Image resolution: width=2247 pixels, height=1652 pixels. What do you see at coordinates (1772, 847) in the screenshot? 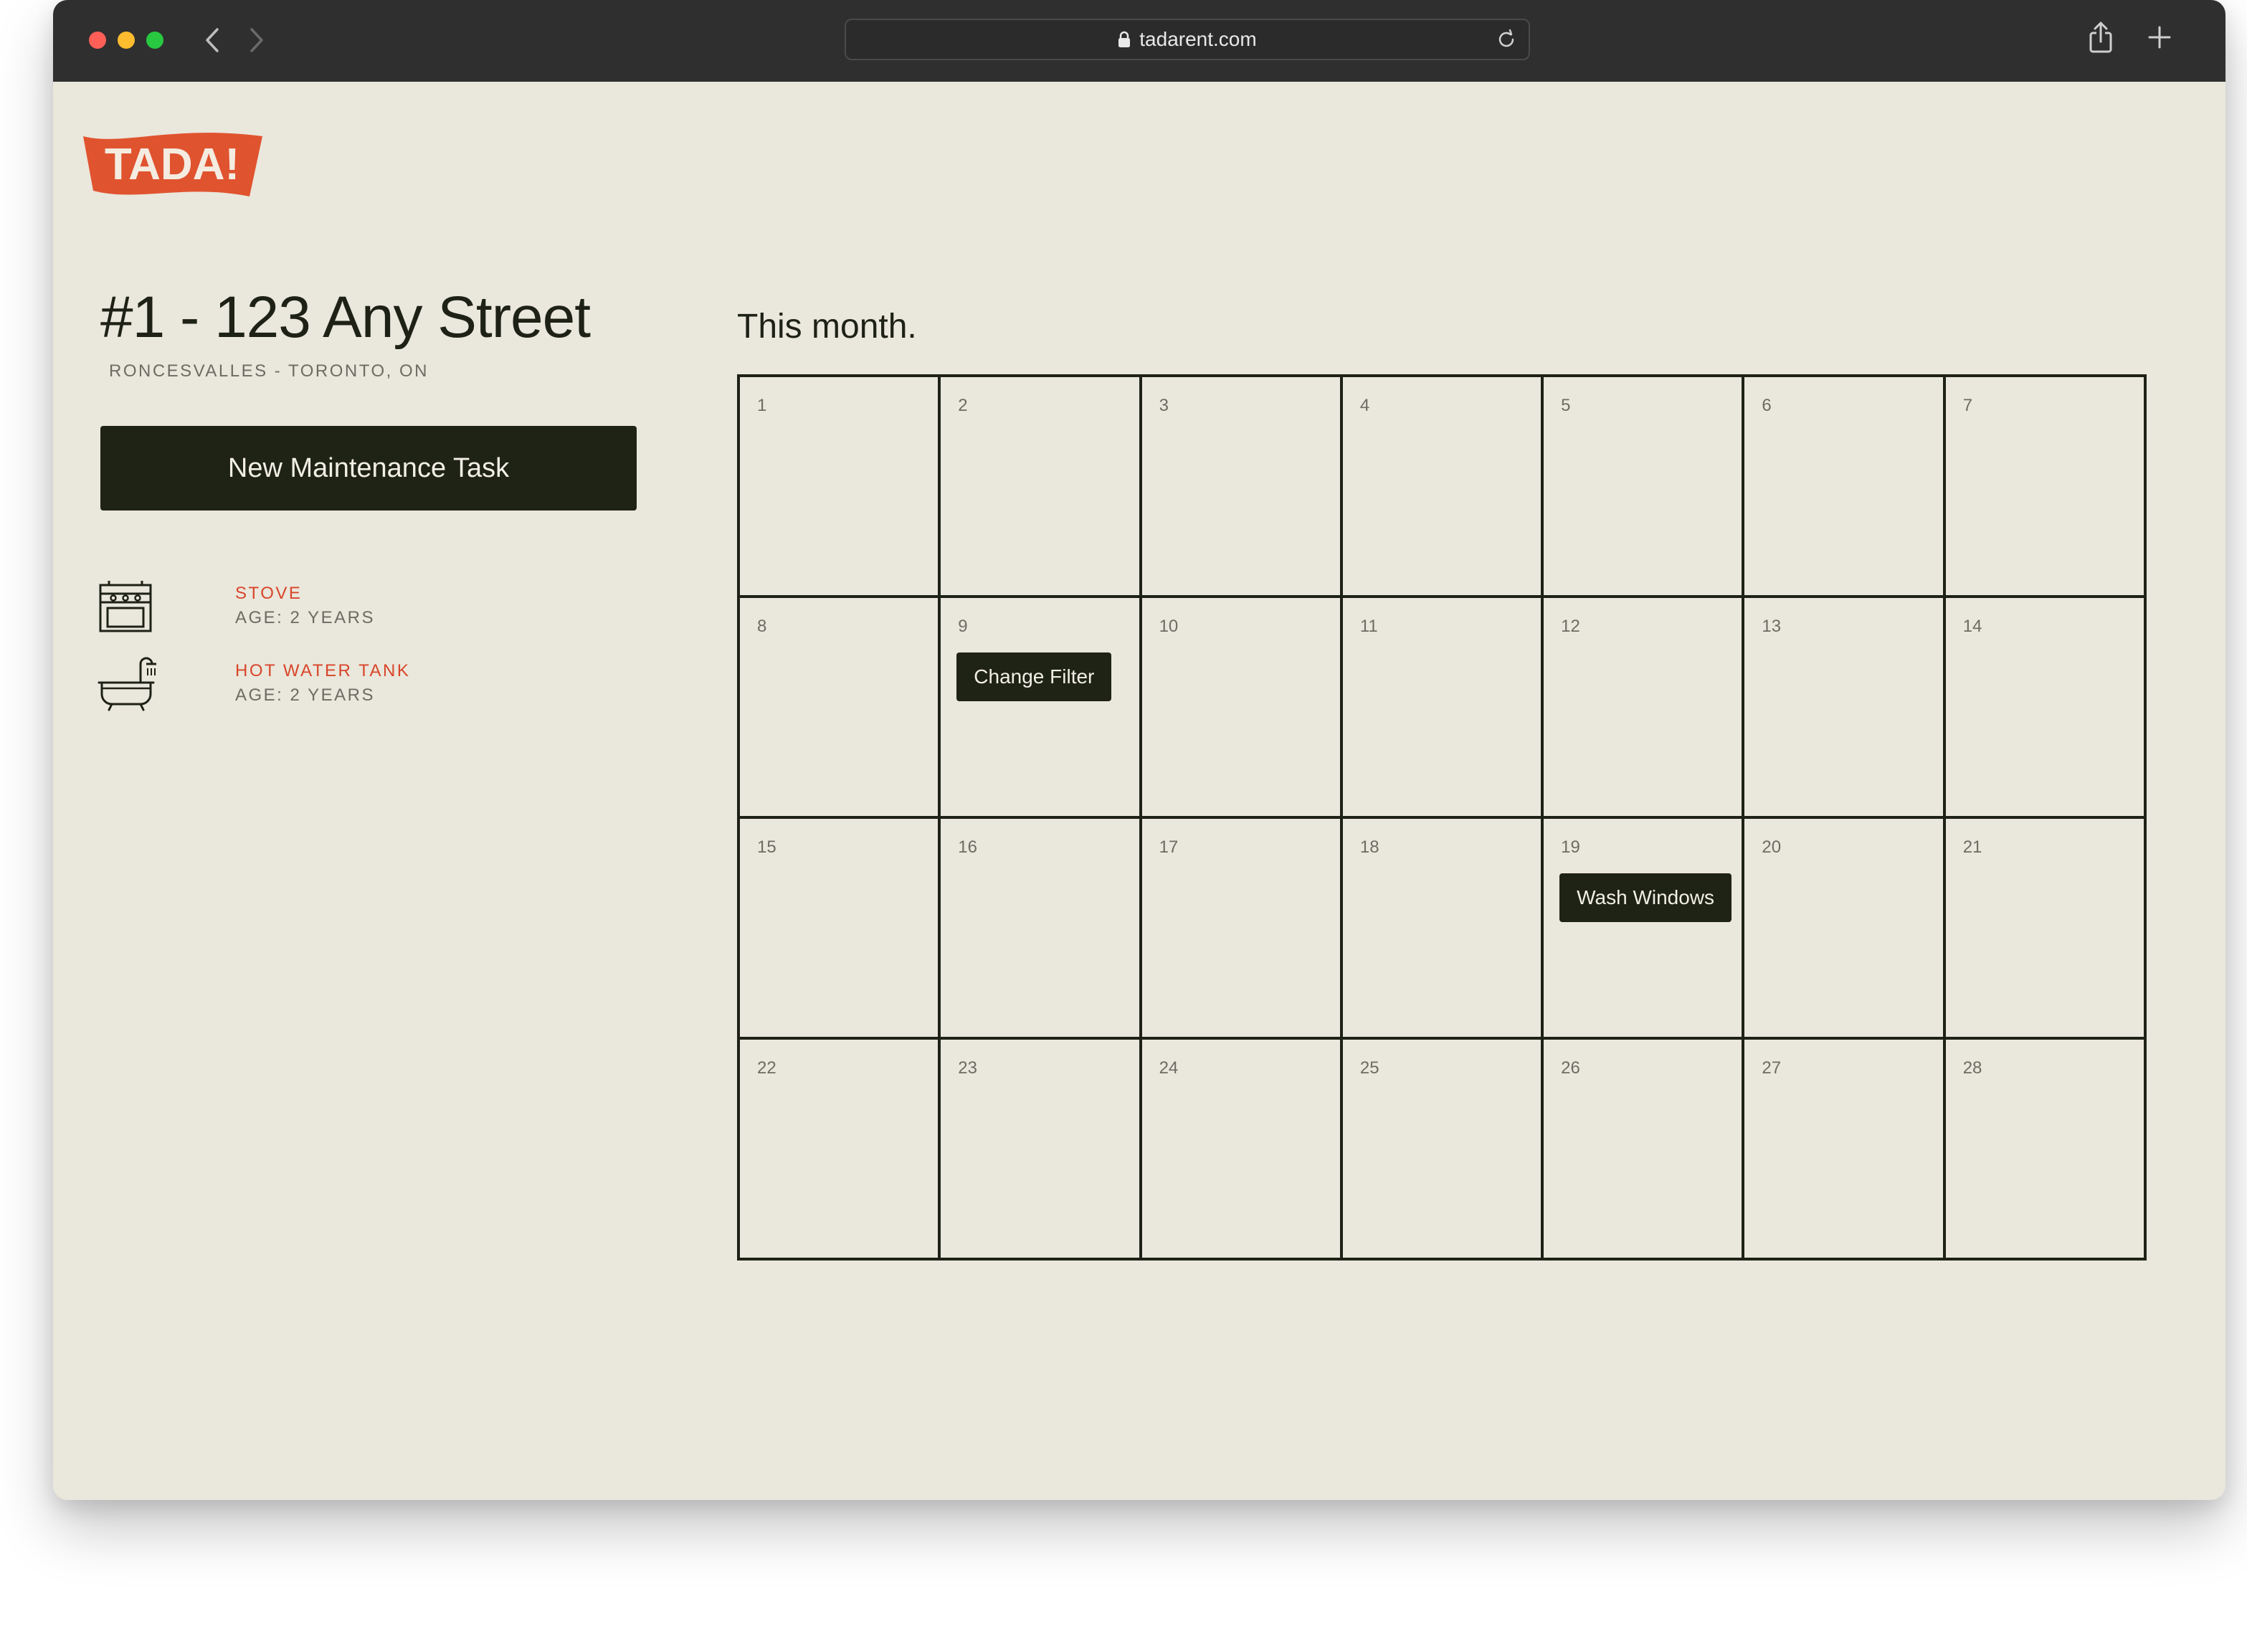
I see `day-number: 20` at bounding box center [1772, 847].